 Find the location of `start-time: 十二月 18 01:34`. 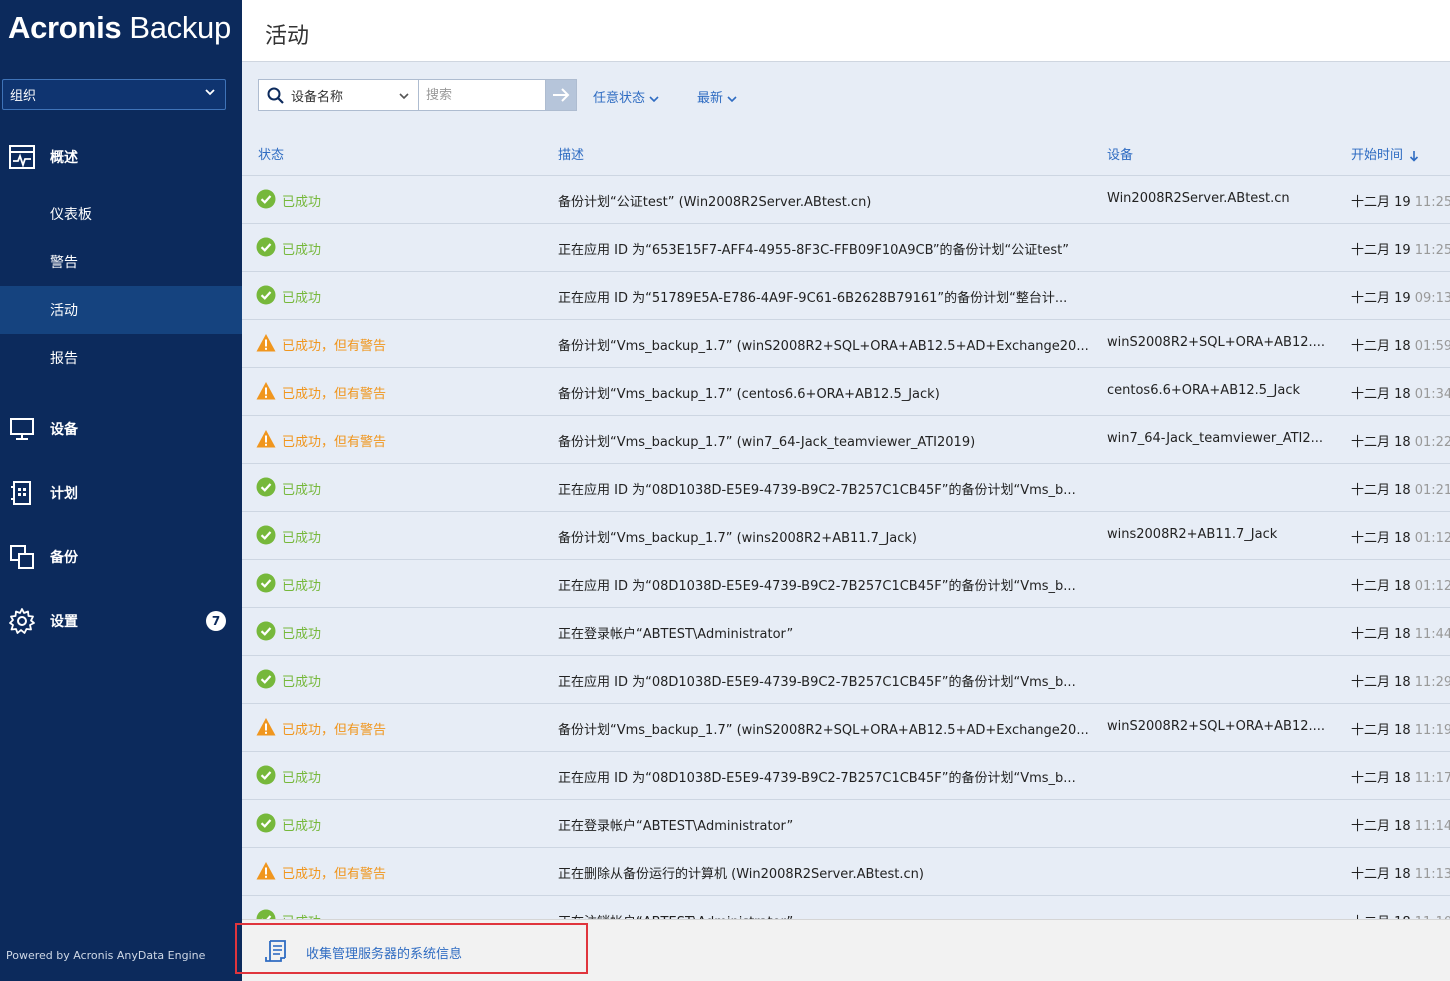

start-time: 十二月 18 01:34 is located at coordinates (1400, 392).